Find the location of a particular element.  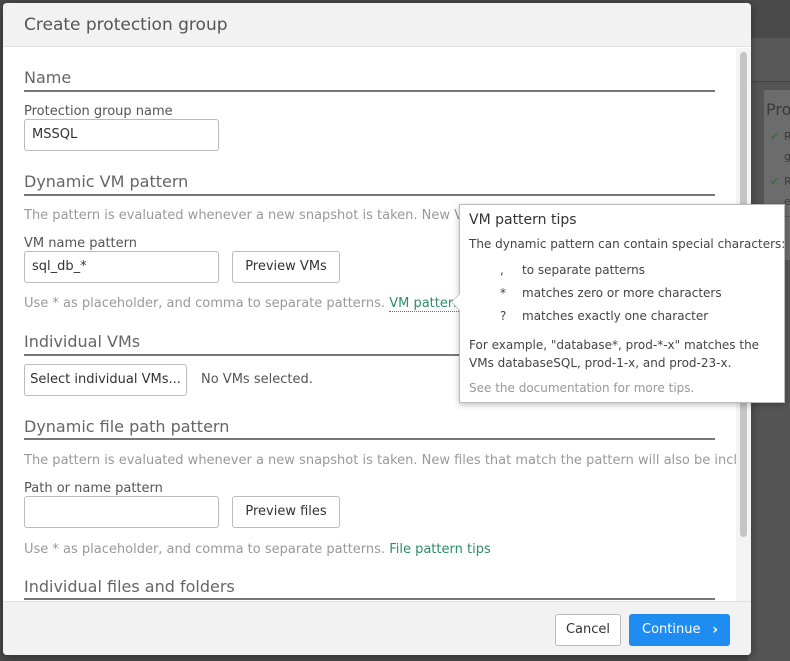

rule-symbol: ? is located at coordinates (503, 316).